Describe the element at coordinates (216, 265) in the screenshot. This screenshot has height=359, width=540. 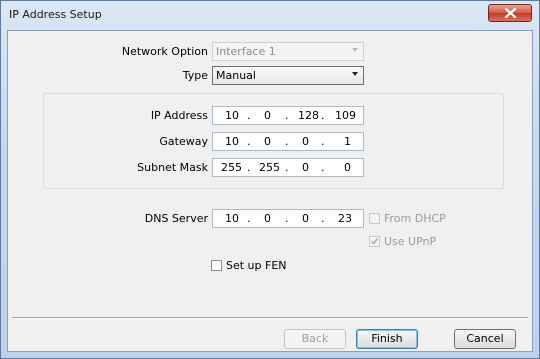
I see `setup-fen-checkbox` at that location.